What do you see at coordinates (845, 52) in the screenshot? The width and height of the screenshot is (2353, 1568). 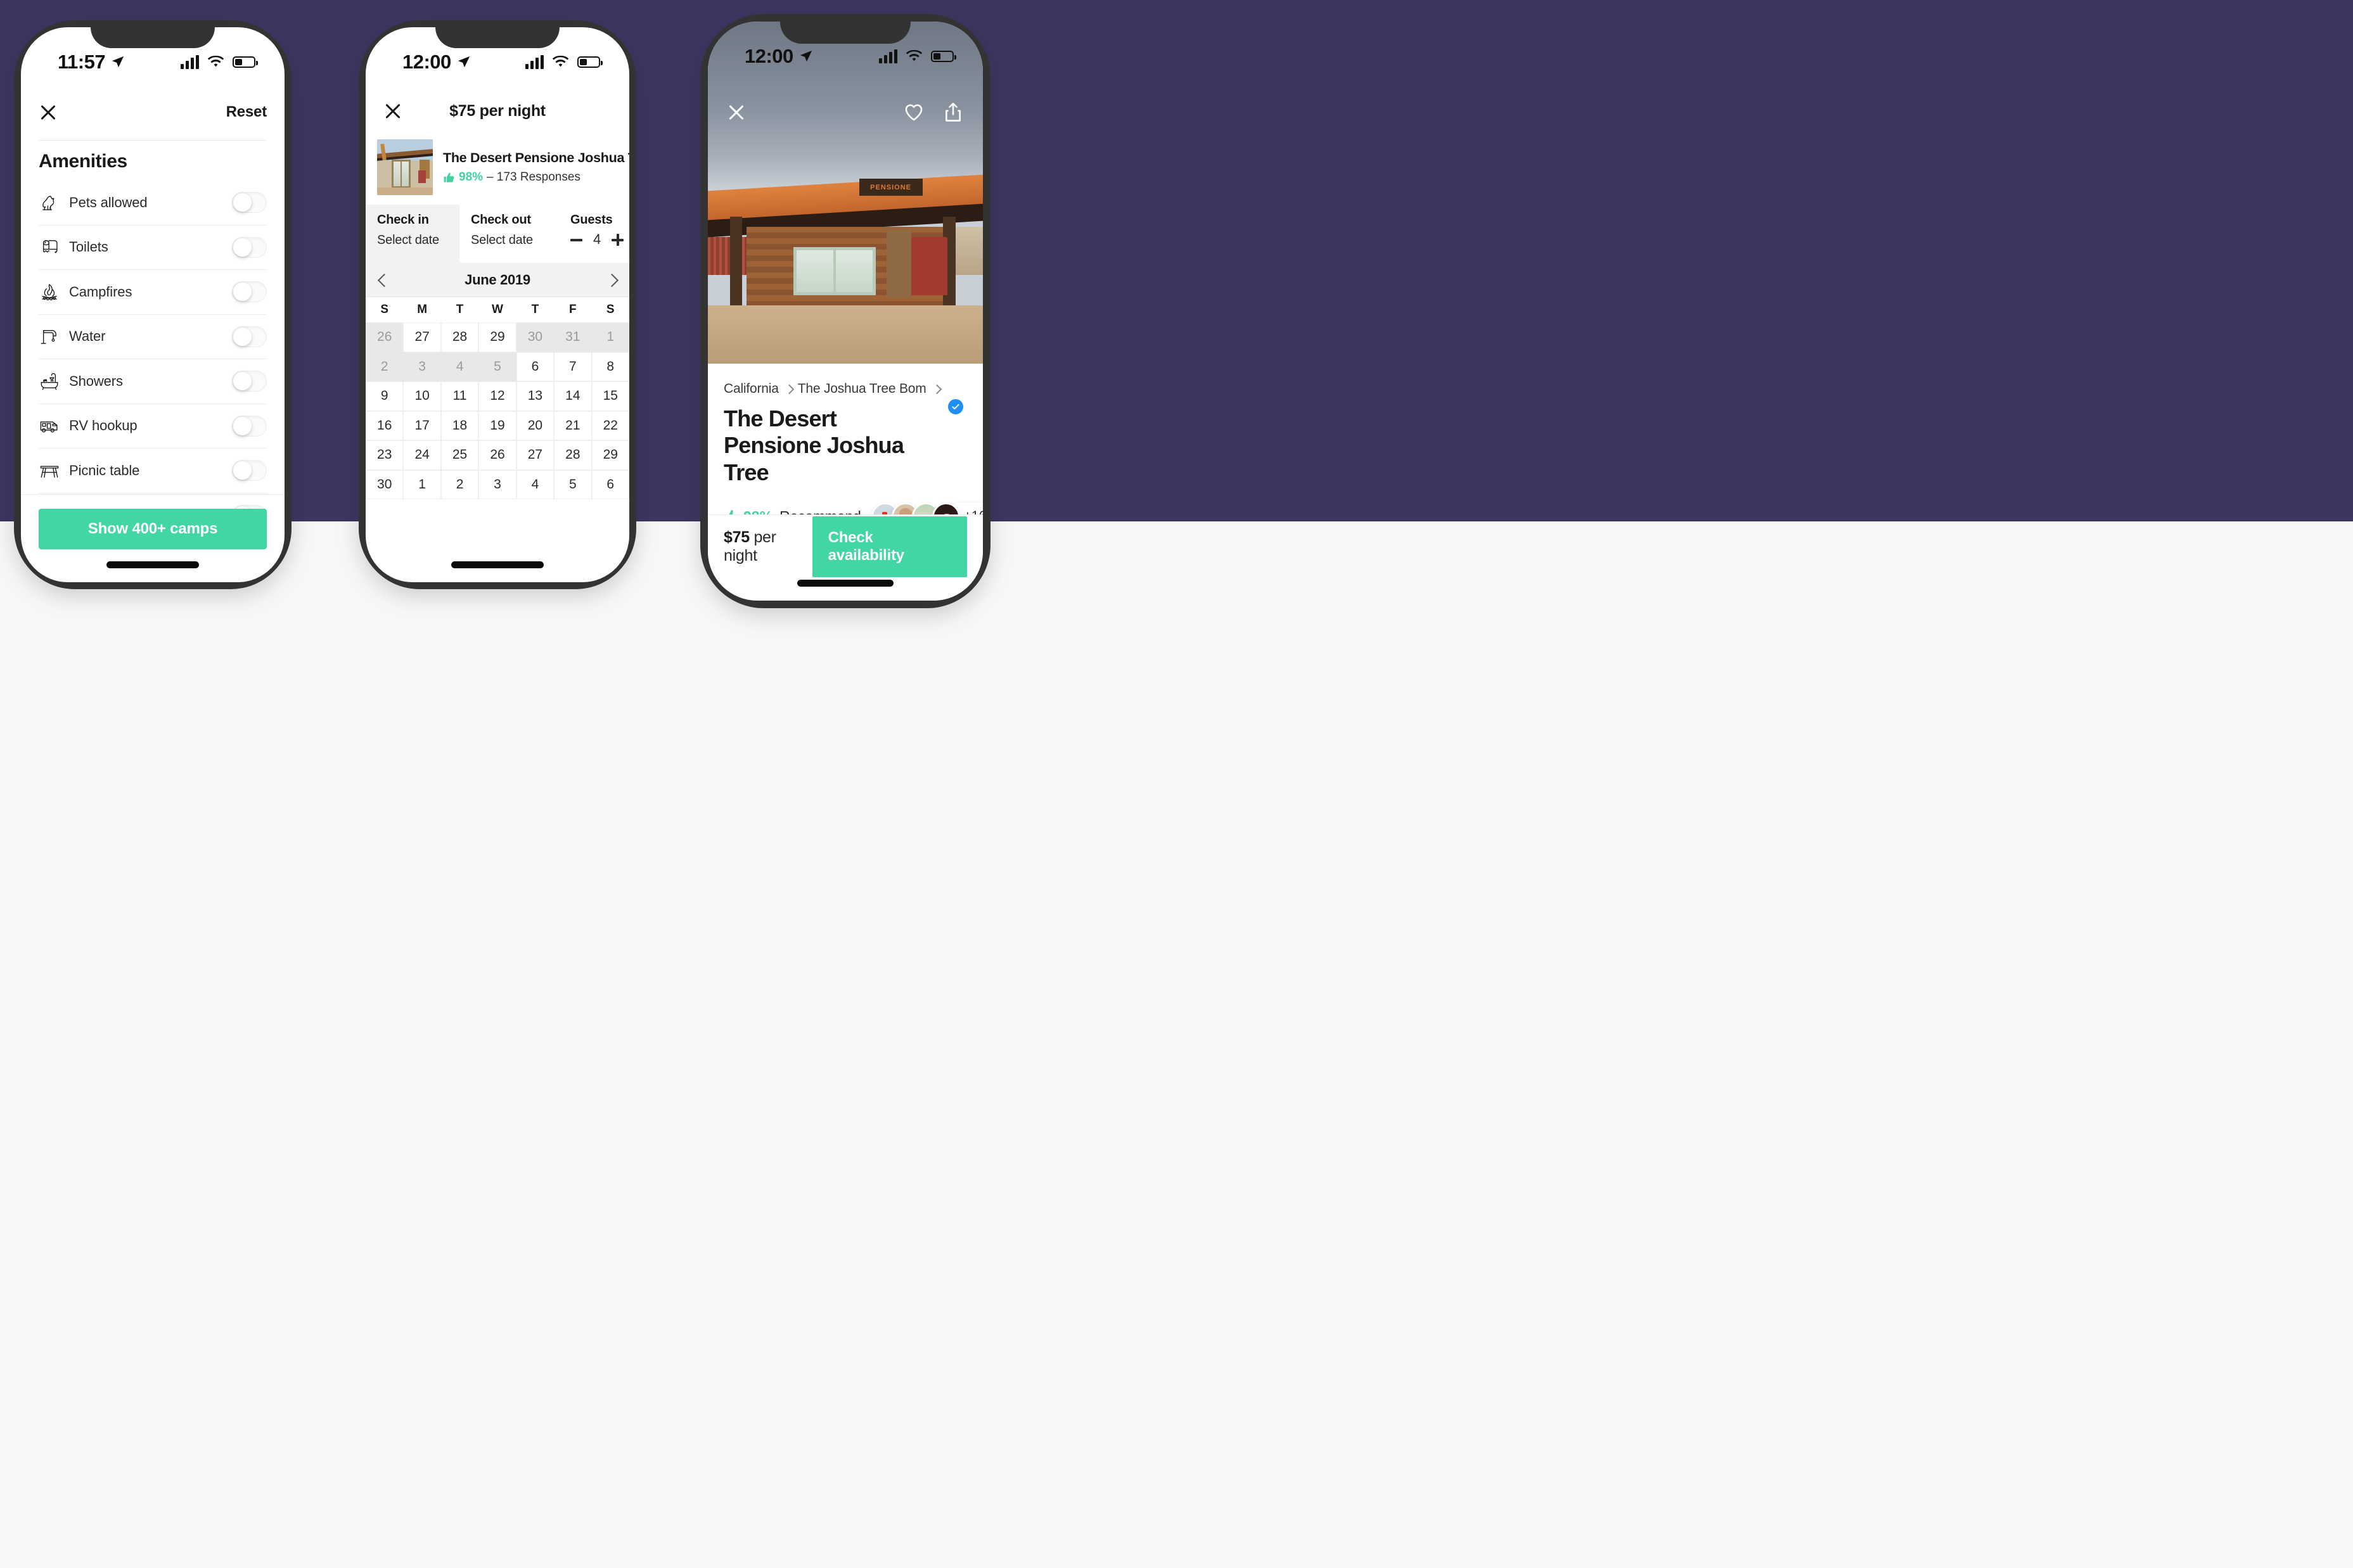 I see `phone3-status-bar: 12:00` at bounding box center [845, 52].